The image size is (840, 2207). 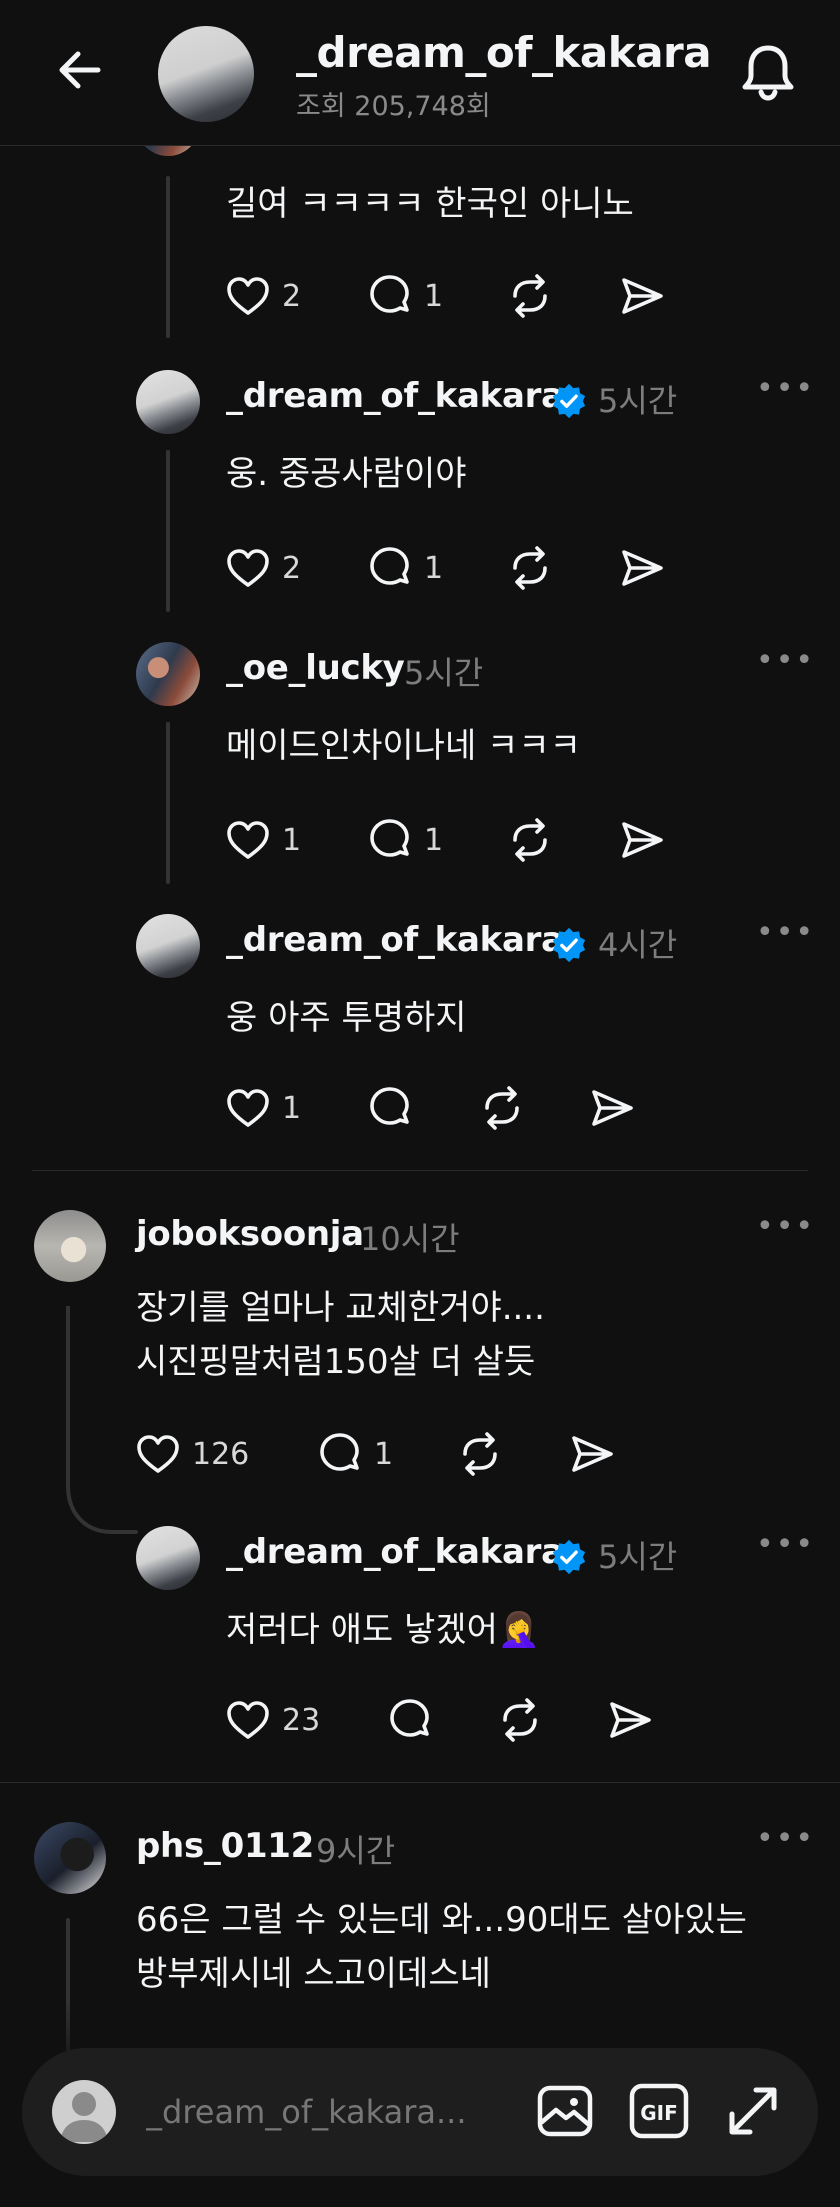 I want to click on like-button: 126, so click(x=191, y=1454).